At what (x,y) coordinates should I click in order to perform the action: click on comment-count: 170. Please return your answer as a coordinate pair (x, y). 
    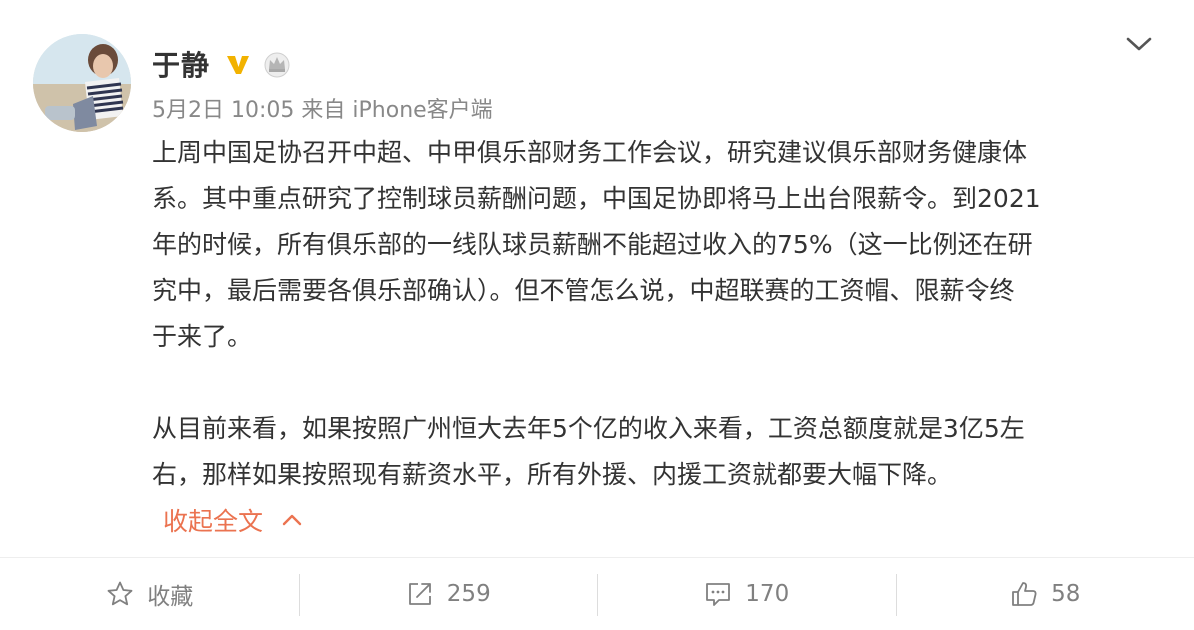
    Looking at the image, I should click on (767, 594).